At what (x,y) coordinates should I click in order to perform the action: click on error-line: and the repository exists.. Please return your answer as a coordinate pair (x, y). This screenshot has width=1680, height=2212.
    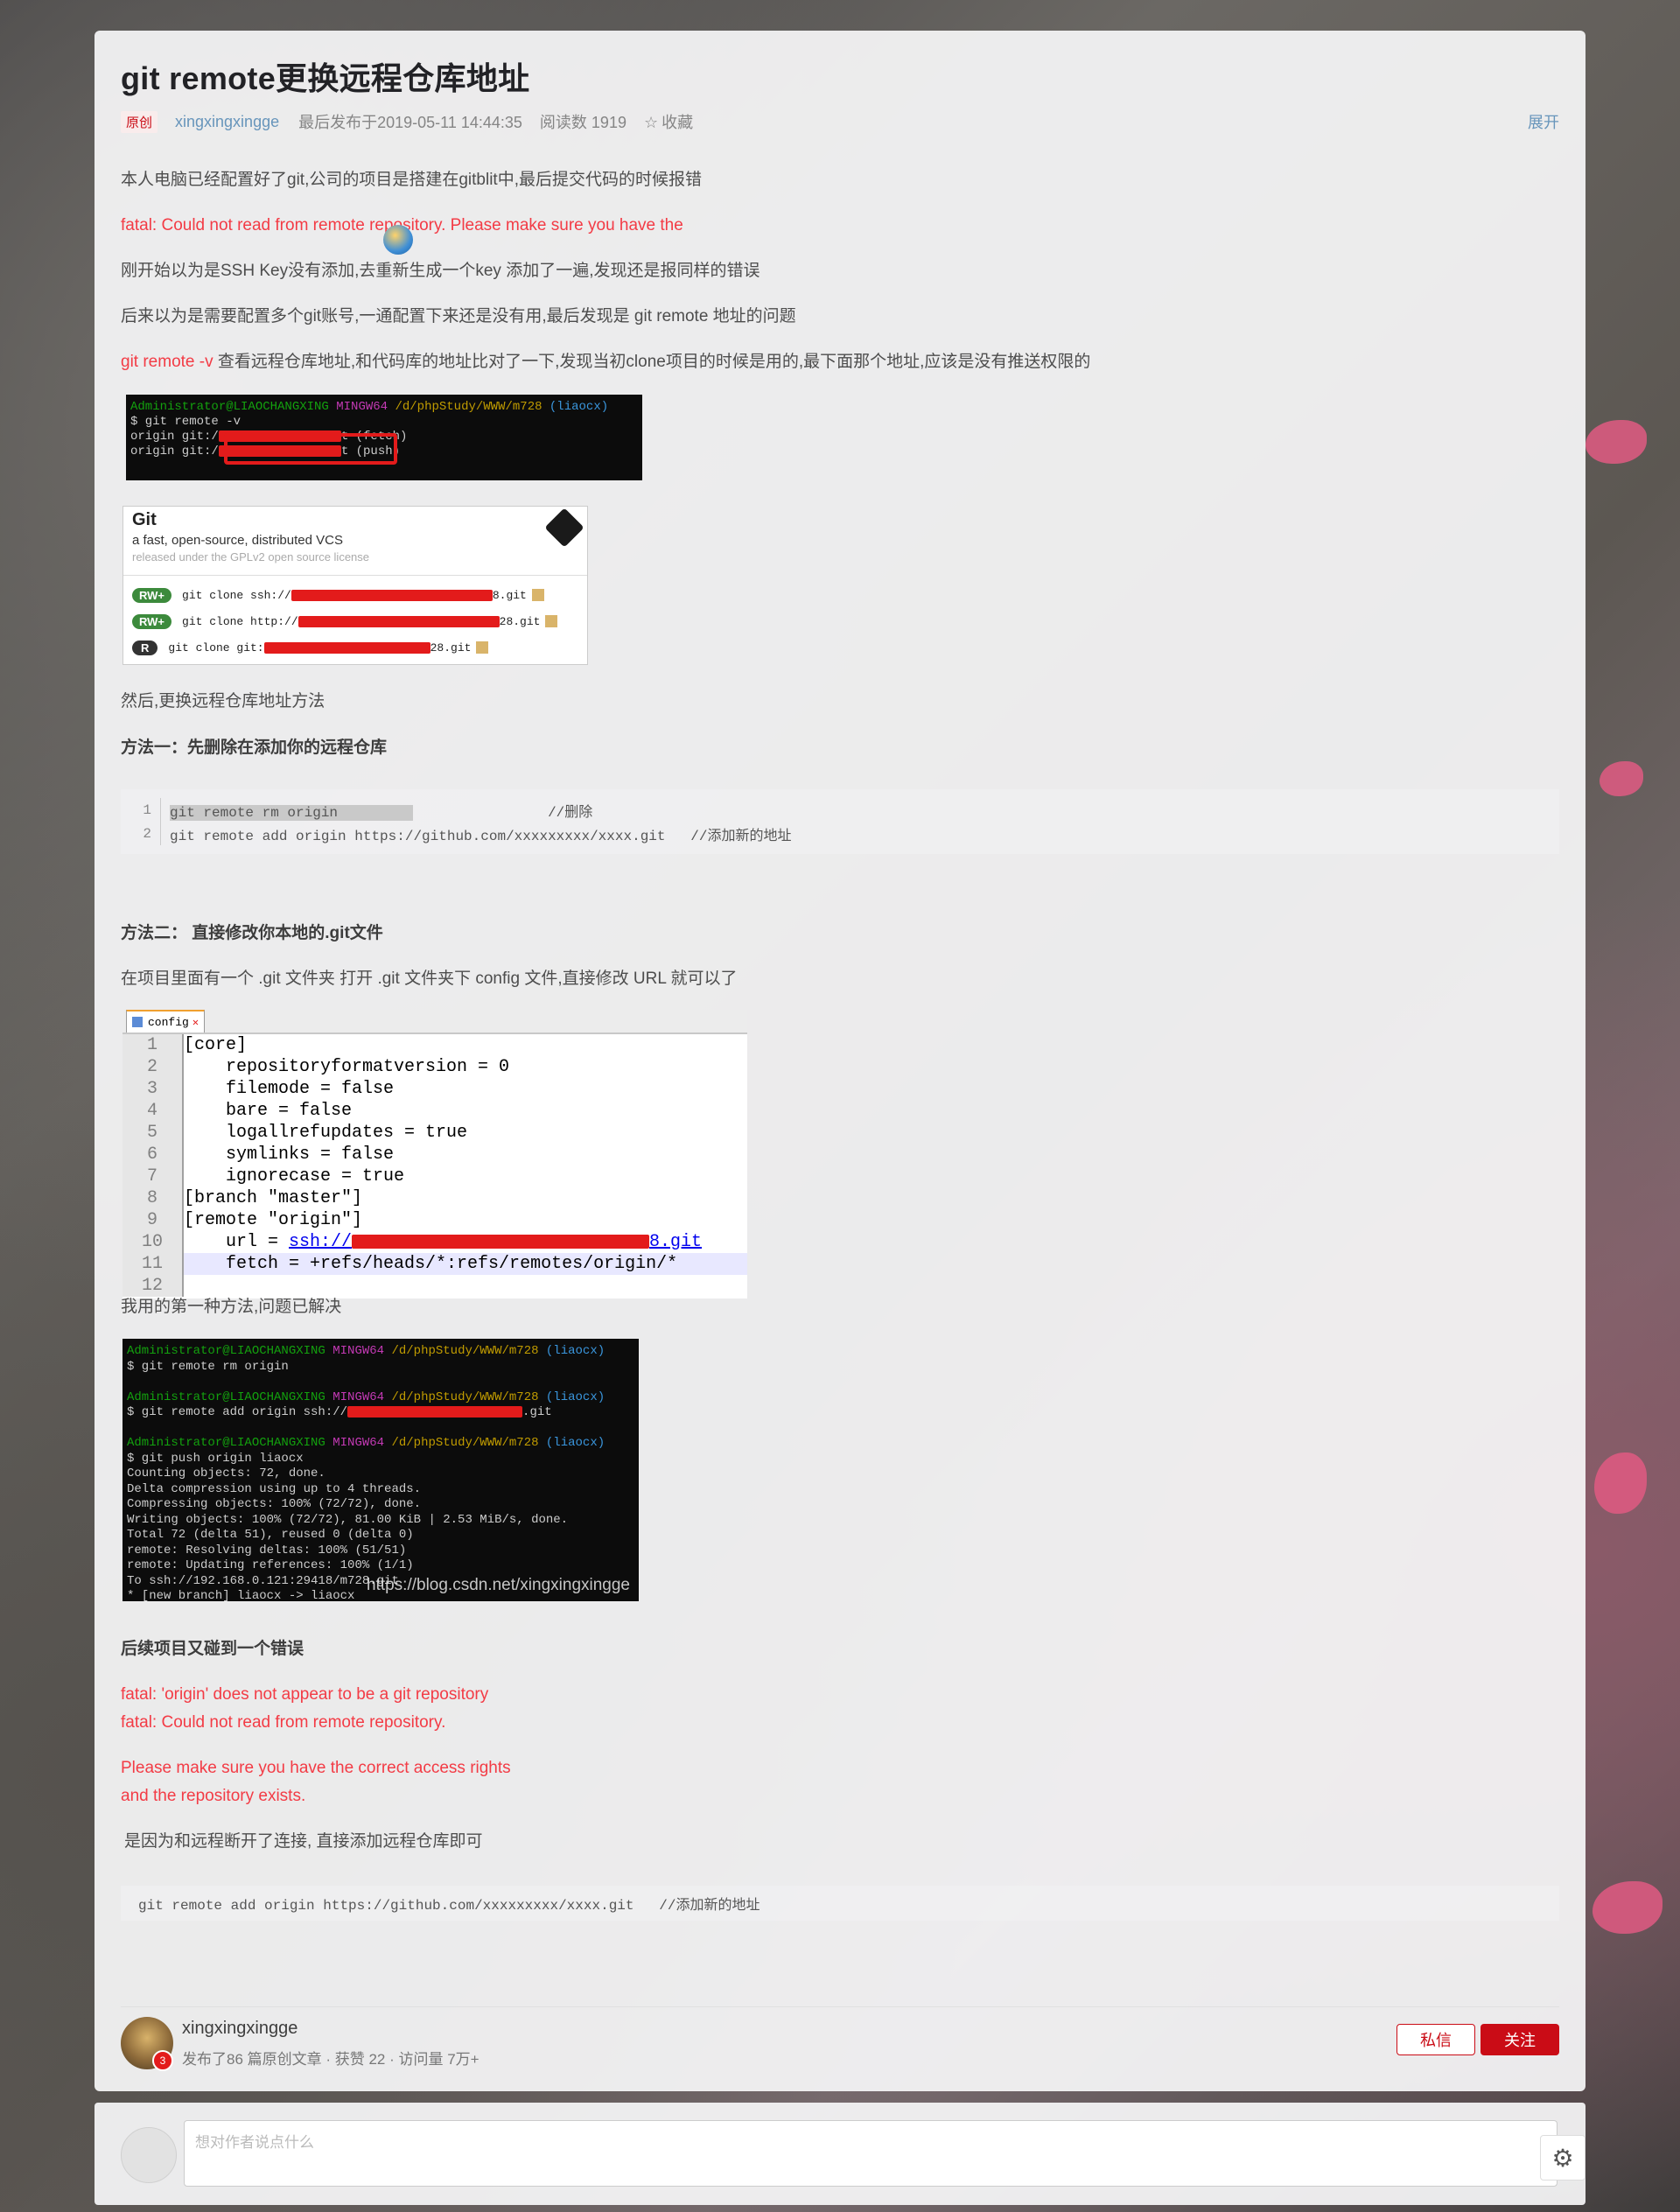
    Looking at the image, I should click on (213, 1796).